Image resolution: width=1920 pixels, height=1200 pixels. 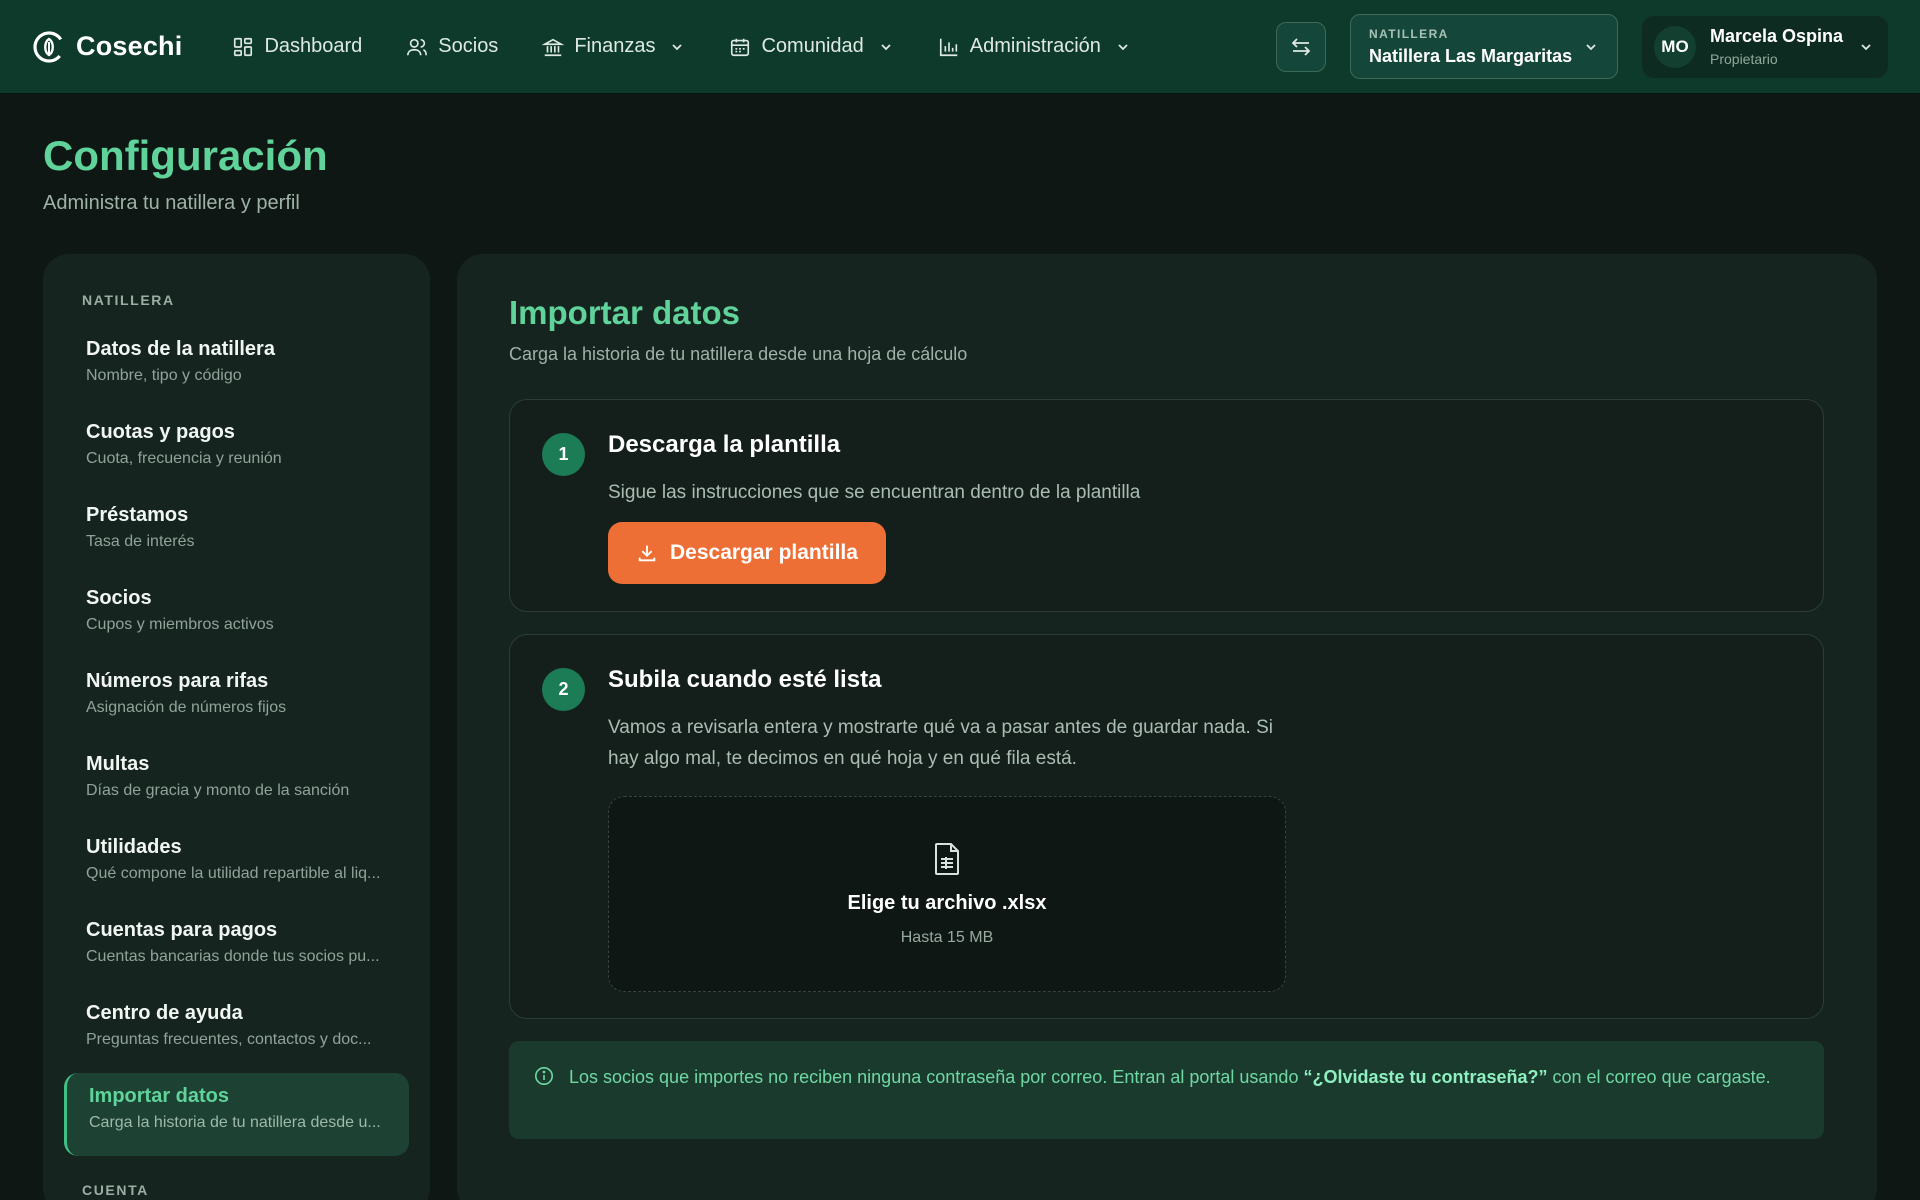 What do you see at coordinates (1659, 1077) in the screenshot?
I see `info-note-text-end: con el correo que cargaste.` at bounding box center [1659, 1077].